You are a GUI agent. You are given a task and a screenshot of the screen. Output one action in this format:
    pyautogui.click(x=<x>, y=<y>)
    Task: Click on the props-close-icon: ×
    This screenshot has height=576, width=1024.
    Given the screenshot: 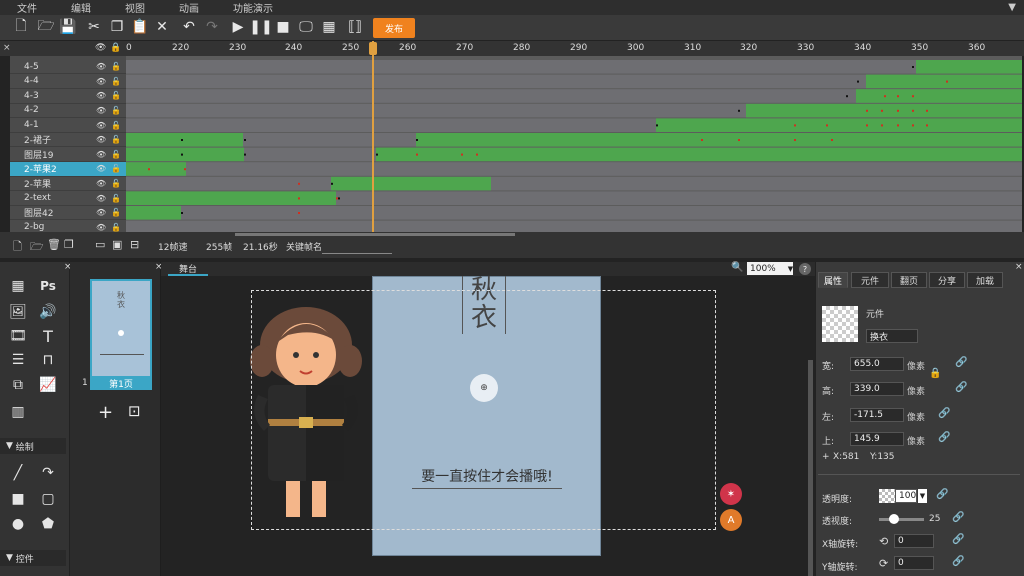 What is the action you would take?
    pyautogui.click(x=1019, y=267)
    